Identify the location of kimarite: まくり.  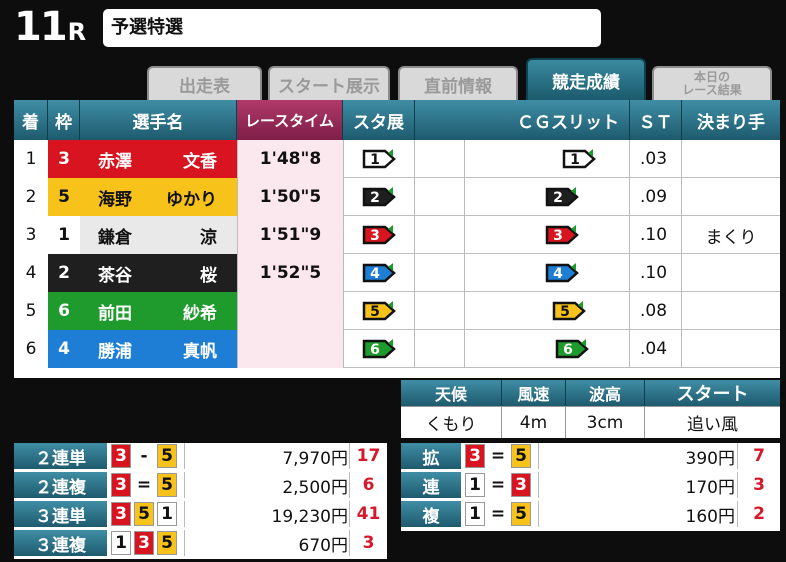
(731, 237).